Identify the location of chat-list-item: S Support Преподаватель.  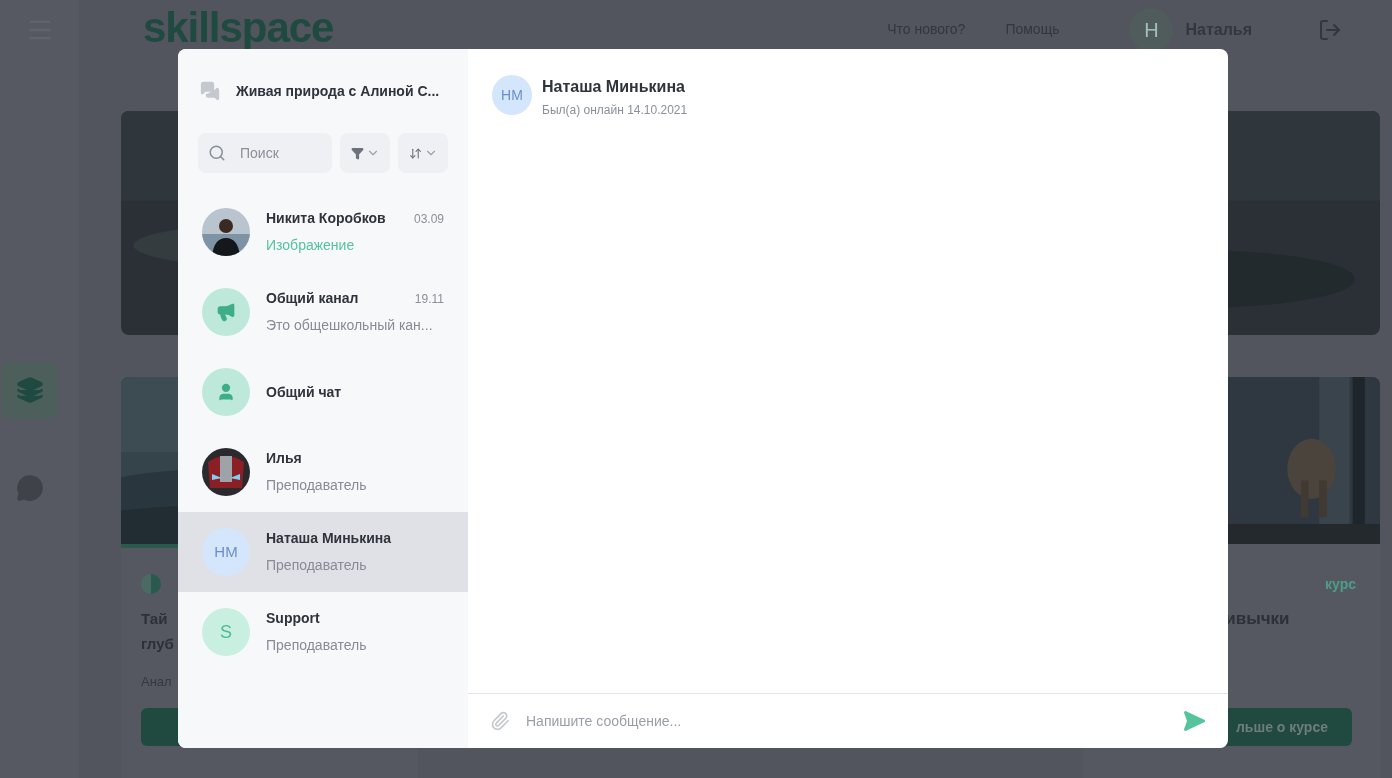
(323, 632).